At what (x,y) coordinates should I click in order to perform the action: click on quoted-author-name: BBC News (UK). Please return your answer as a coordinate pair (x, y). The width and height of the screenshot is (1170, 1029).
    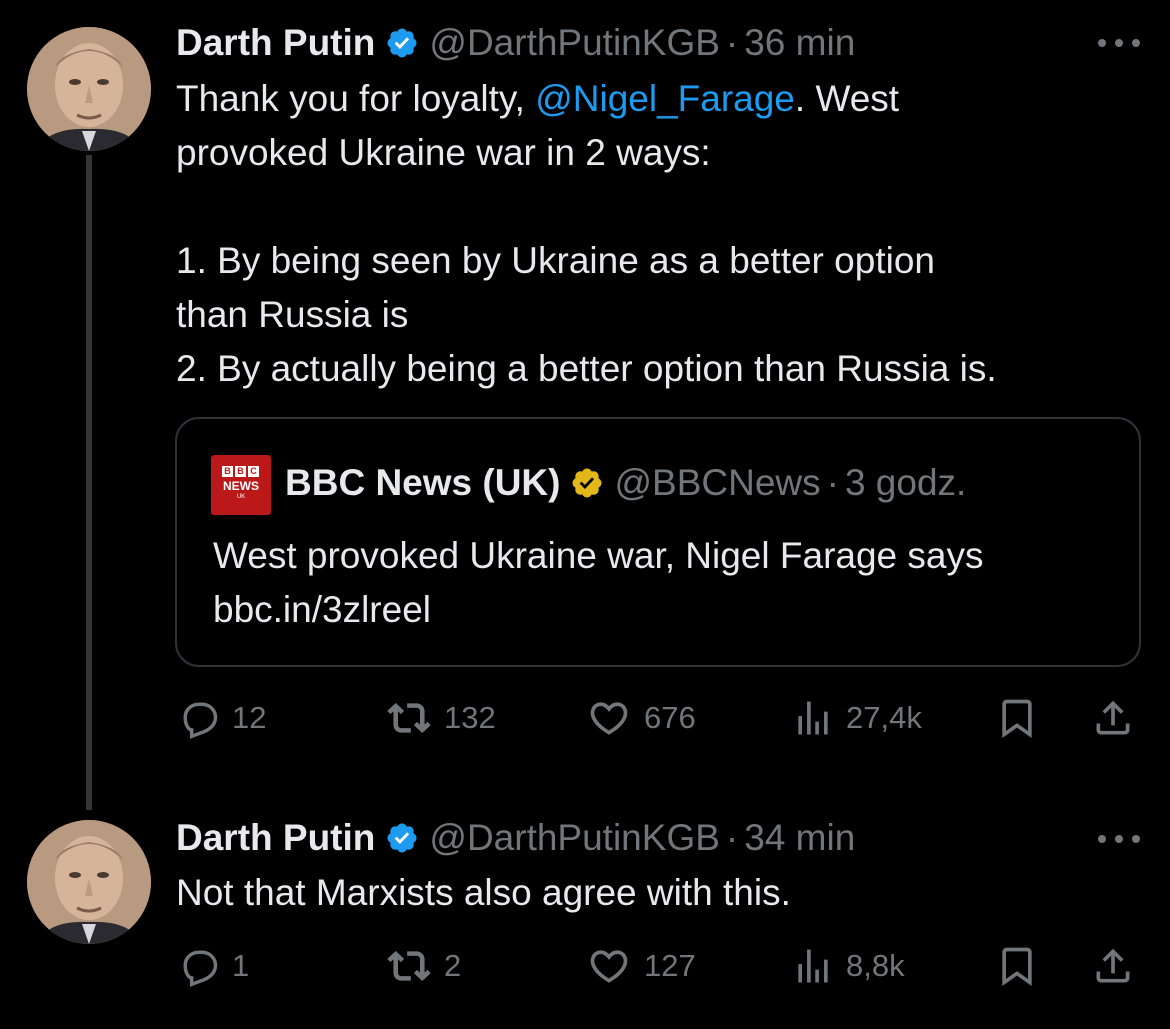
    Looking at the image, I should click on (423, 482).